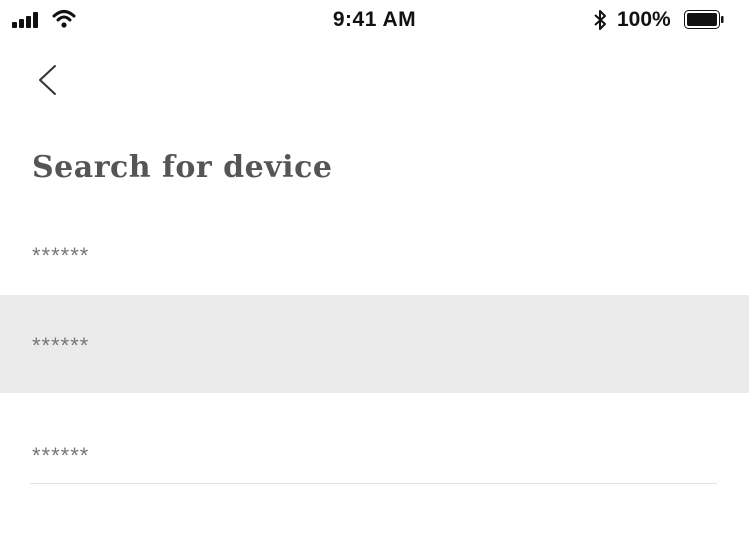 The image size is (749, 546). I want to click on chevron-left-icon, so click(47, 80).